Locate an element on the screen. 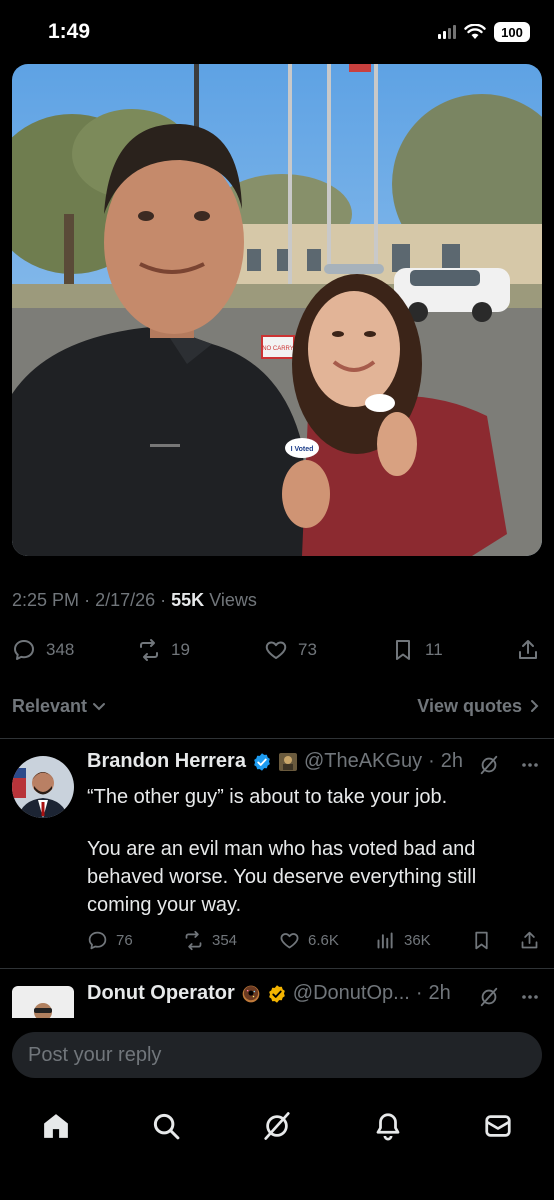 Image resolution: width=554 pixels, height=1200 pixels. view-quotes-link: View quotes is located at coordinates (479, 706).